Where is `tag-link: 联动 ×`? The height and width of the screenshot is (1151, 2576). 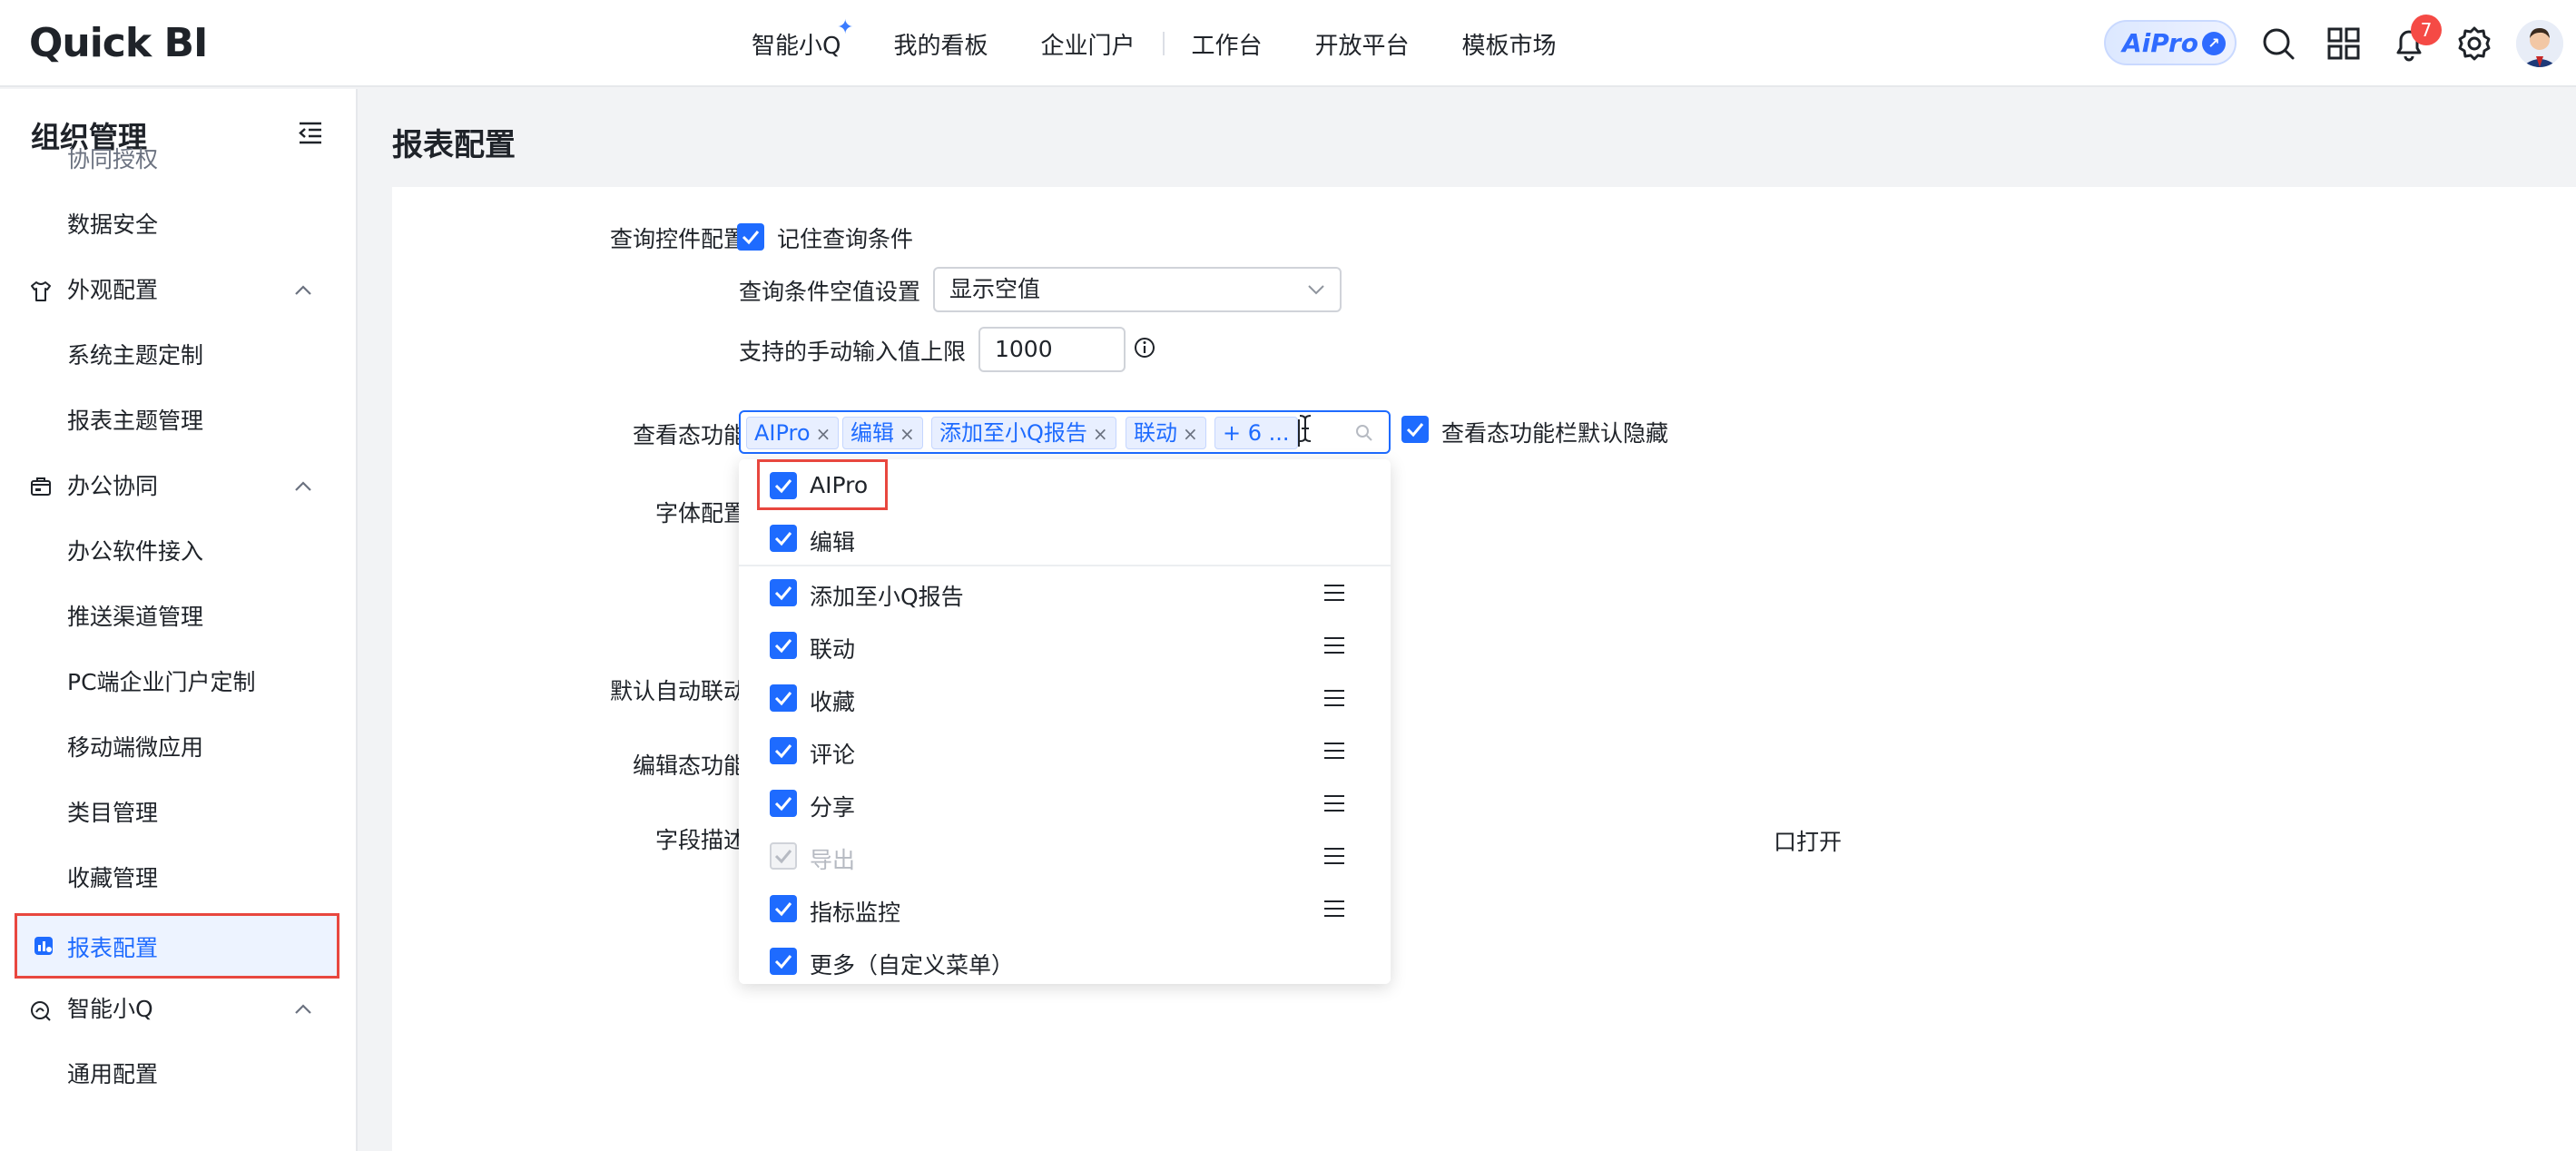 tag-link: 联动 × is located at coordinates (1166, 433).